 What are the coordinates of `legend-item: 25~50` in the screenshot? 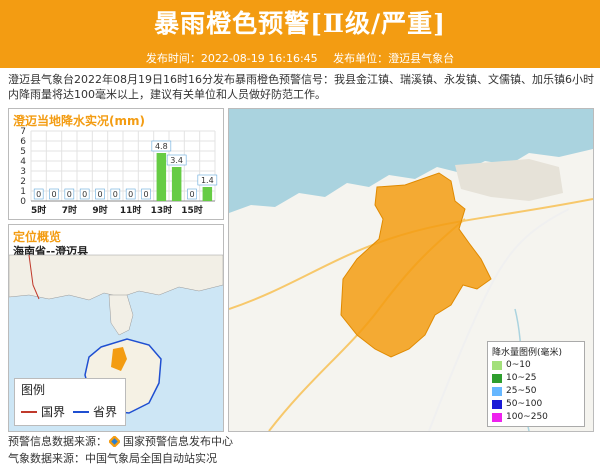 It's located at (514, 391).